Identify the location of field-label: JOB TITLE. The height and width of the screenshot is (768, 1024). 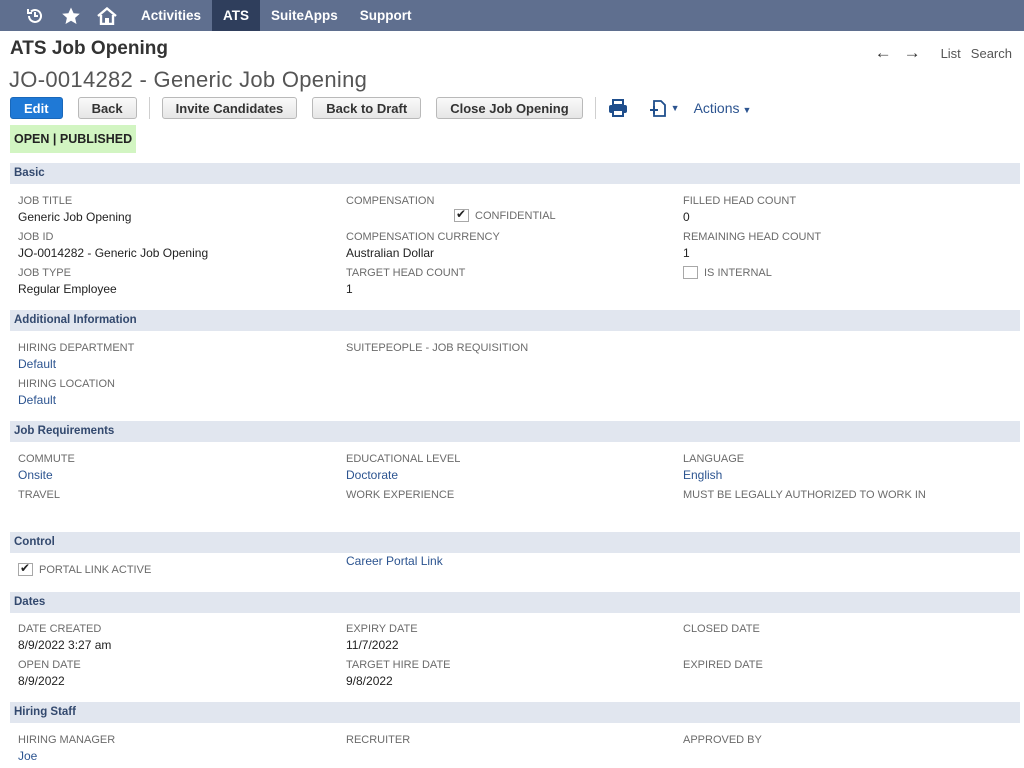
(45, 201).